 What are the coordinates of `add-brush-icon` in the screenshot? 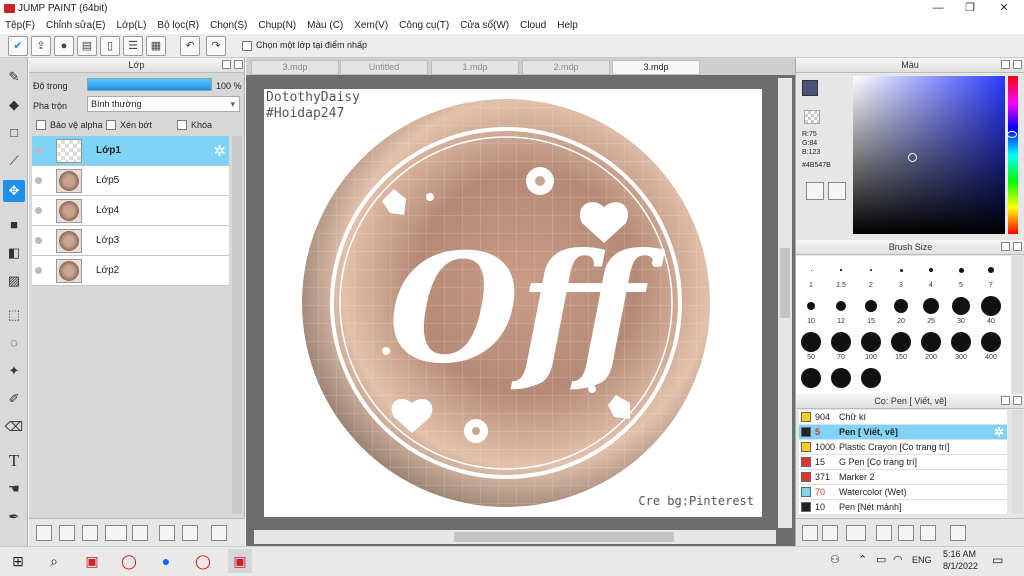 It's located at (810, 533).